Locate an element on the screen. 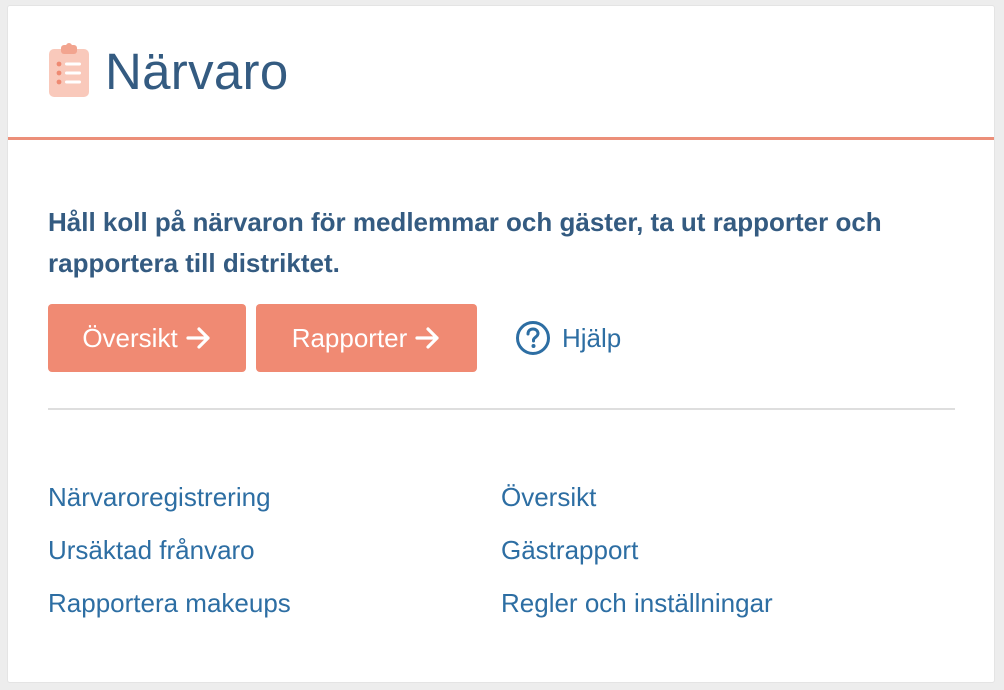 The width and height of the screenshot is (1004, 690). overview-button-label: Översikt is located at coordinates (130, 337).